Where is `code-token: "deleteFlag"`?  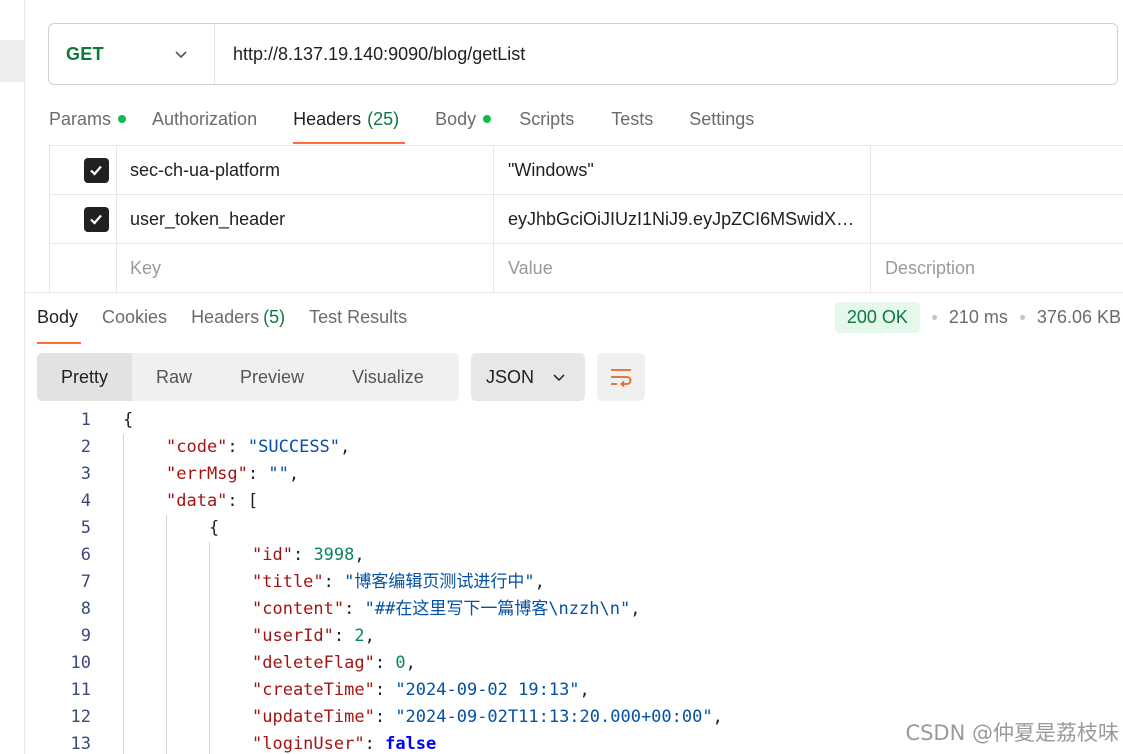 code-token: "deleteFlag" is located at coordinates (313, 663).